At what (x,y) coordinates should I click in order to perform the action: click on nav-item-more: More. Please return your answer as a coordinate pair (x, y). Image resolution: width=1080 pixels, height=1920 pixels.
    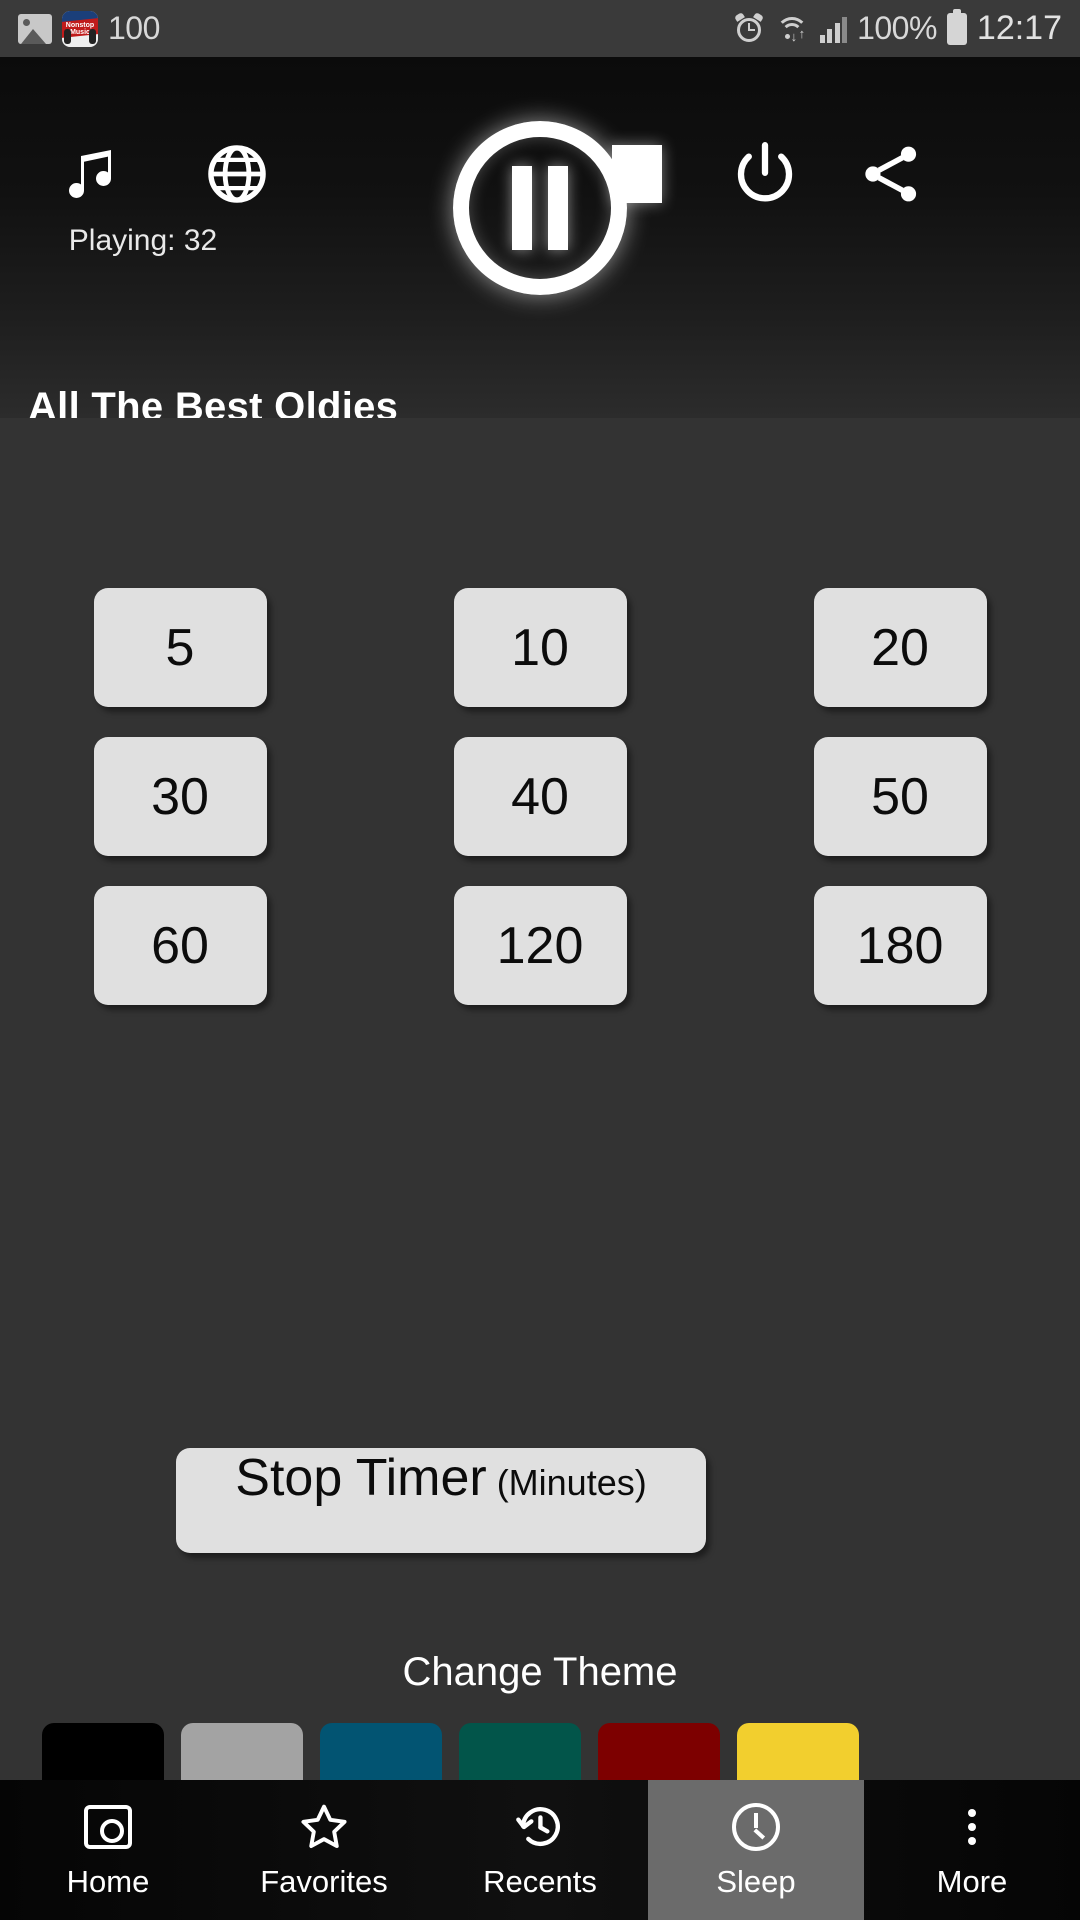
    Looking at the image, I should click on (972, 1850).